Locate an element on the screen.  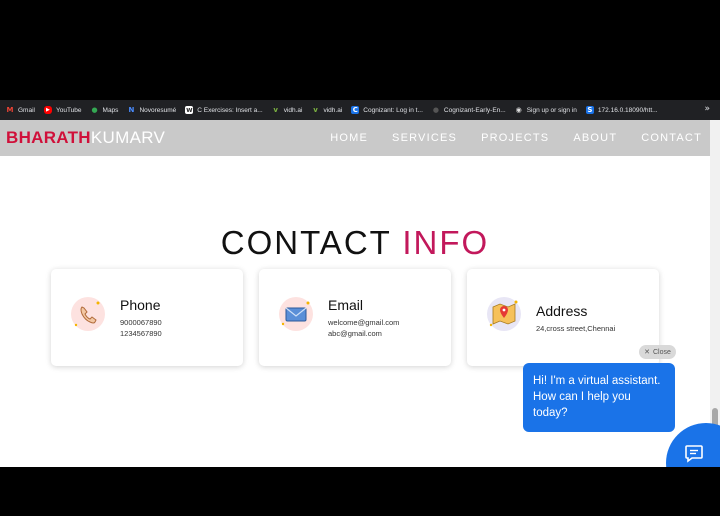
globe-icon: ◉ is located at coordinates (518, 110).